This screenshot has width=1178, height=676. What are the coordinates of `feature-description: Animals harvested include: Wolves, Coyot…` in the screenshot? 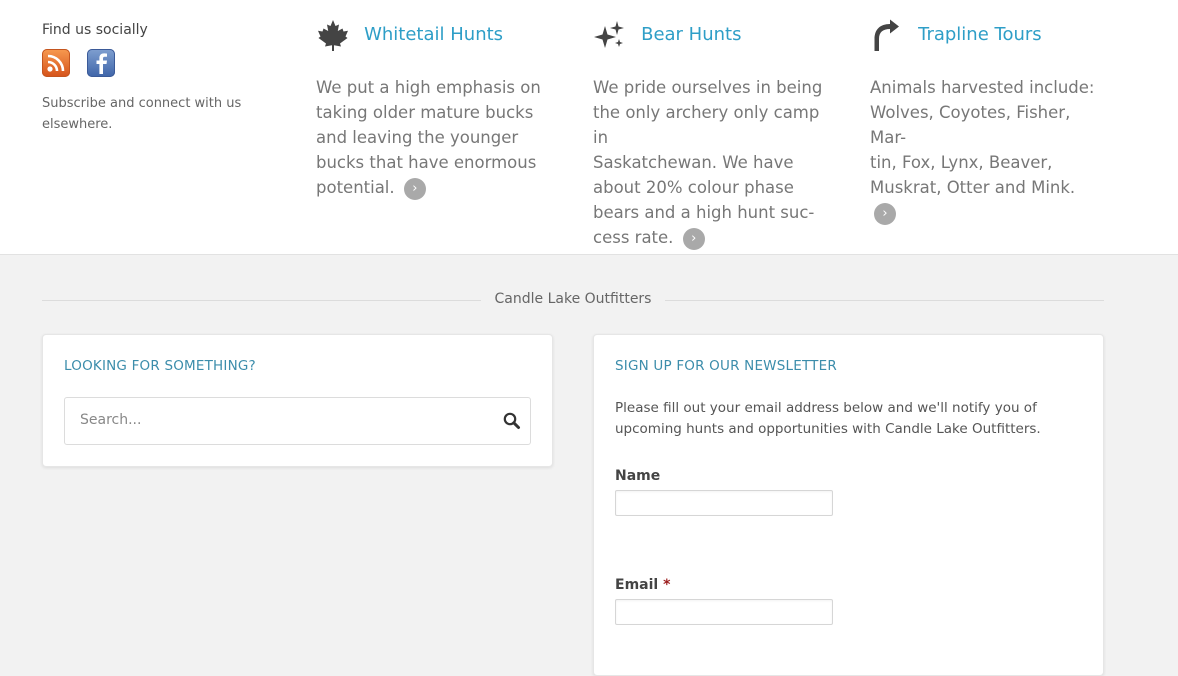 It's located at (987, 150).